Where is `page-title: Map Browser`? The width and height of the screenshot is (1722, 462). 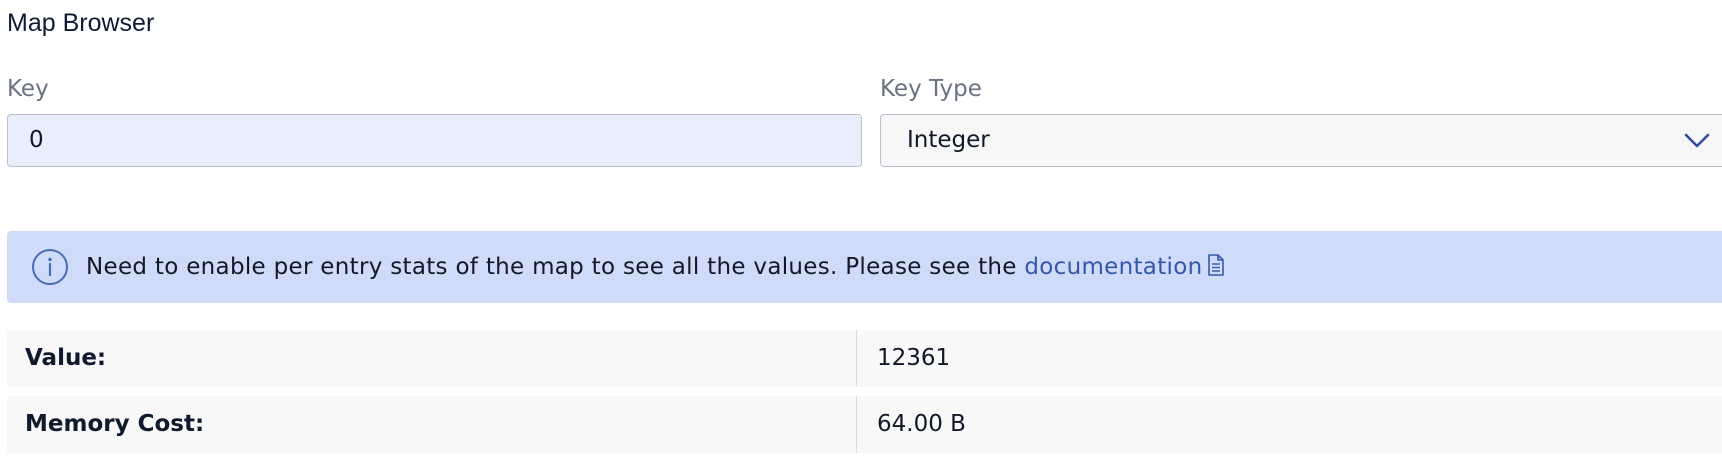 page-title: Map Browser is located at coordinates (81, 23).